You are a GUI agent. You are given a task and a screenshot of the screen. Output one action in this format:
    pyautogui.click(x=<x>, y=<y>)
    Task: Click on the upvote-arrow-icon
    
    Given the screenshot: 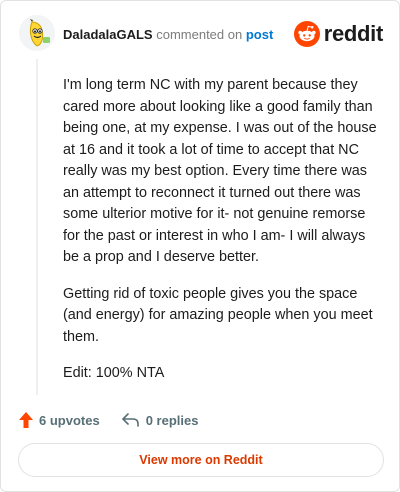 What is the action you would take?
    pyautogui.click(x=26, y=420)
    